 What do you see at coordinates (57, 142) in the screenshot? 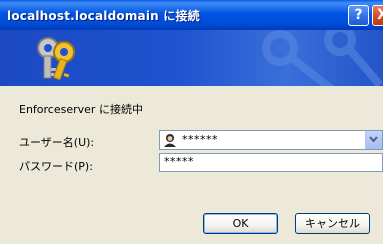
I see `username-label: ユーザー名(U):` at bounding box center [57, 142].